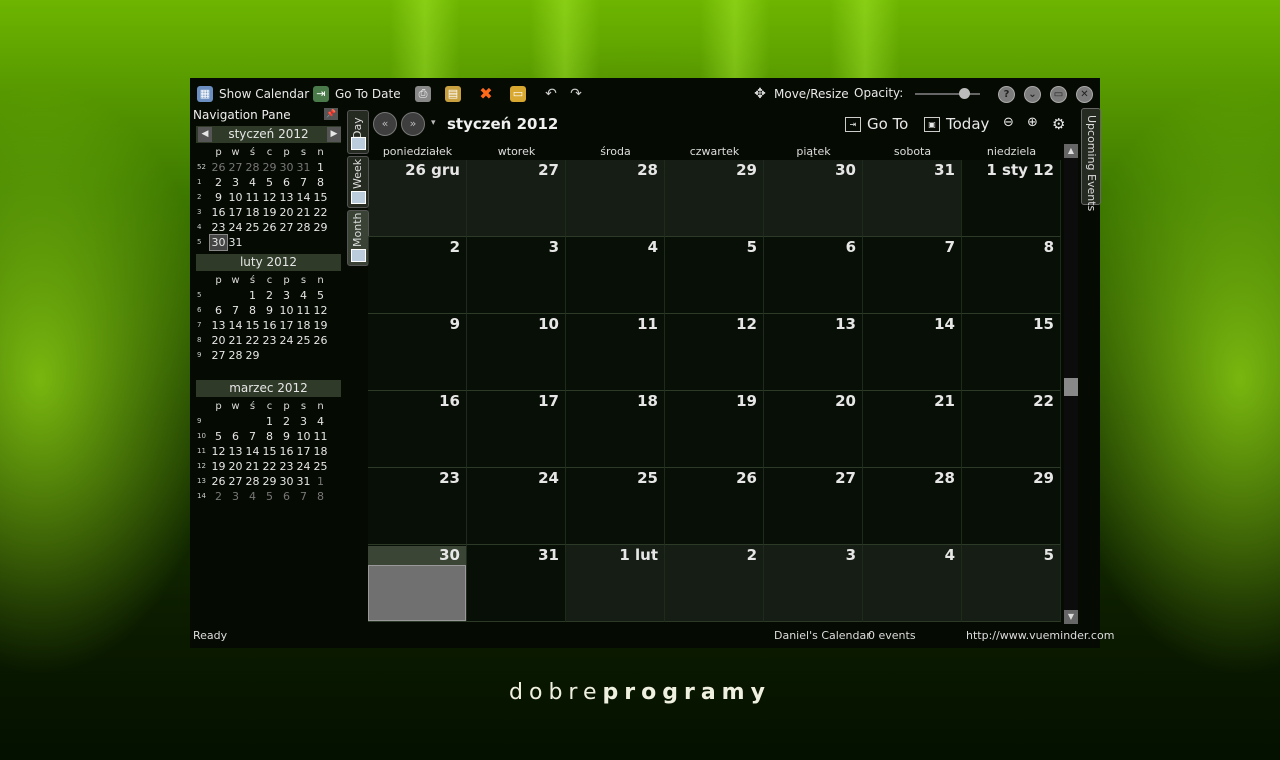 The width and height of the screenshot is (1280, 760). What do you see at coordinates (912, 429) in the screenshot?
I see `day-cell: 21` at bounding box center [912, 429].